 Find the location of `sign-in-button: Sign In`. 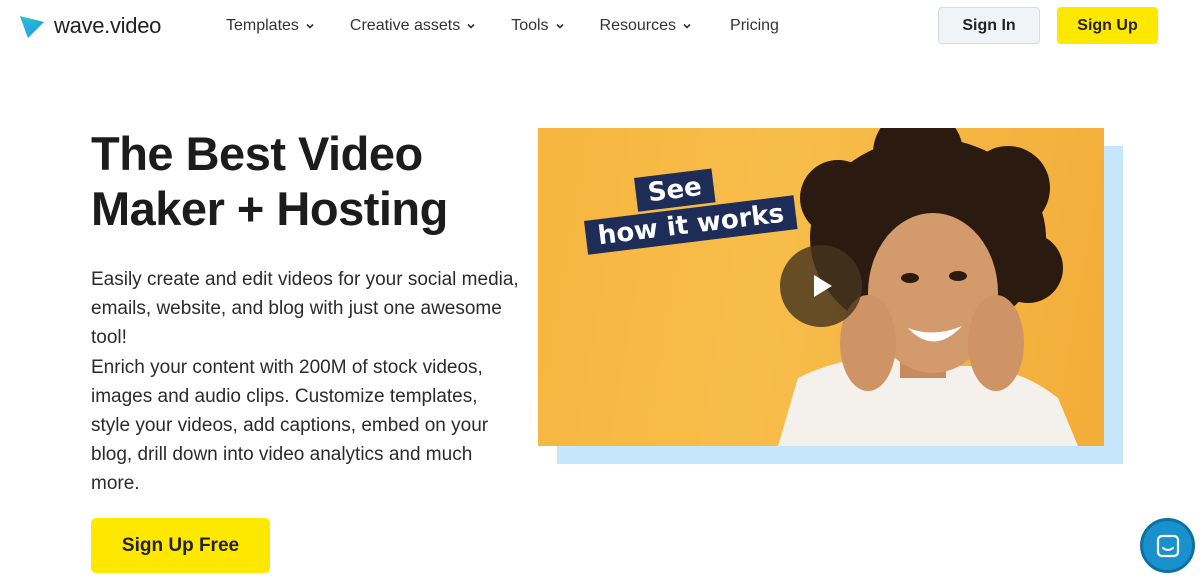

sign-in-button: Sign In is located at coordinates (989, 25).